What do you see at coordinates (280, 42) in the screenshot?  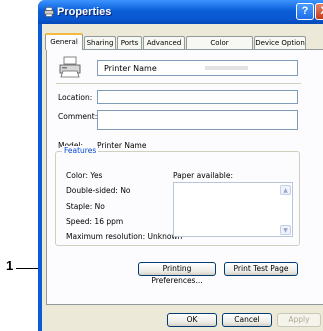 I see `tab-device-option: Device Option` at bounding box center [280, 42].